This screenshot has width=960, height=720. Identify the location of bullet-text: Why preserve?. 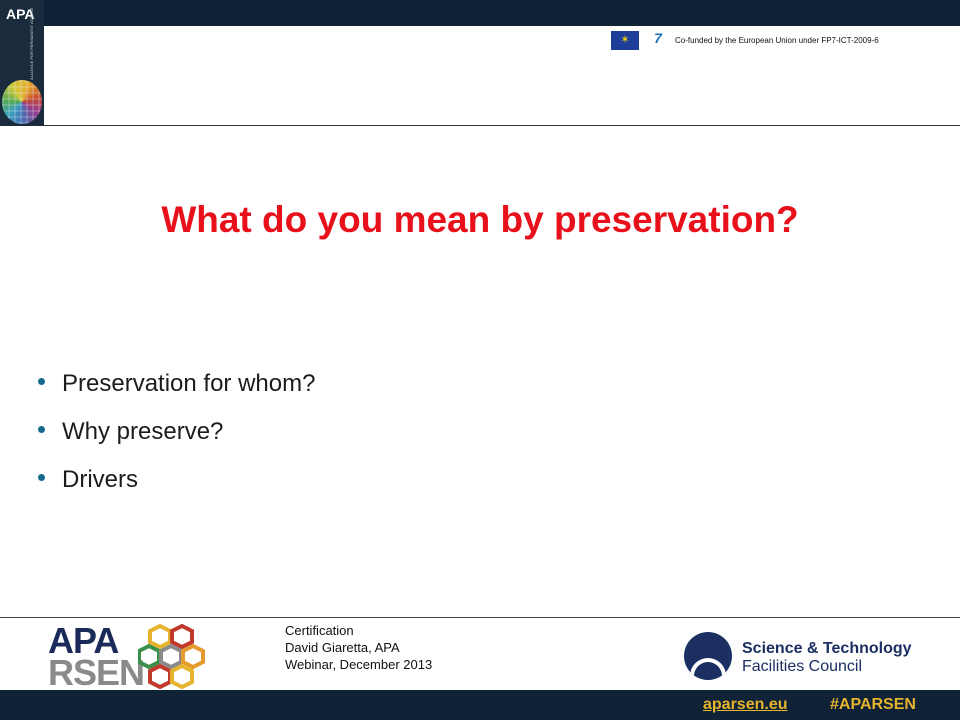
(143, 431).